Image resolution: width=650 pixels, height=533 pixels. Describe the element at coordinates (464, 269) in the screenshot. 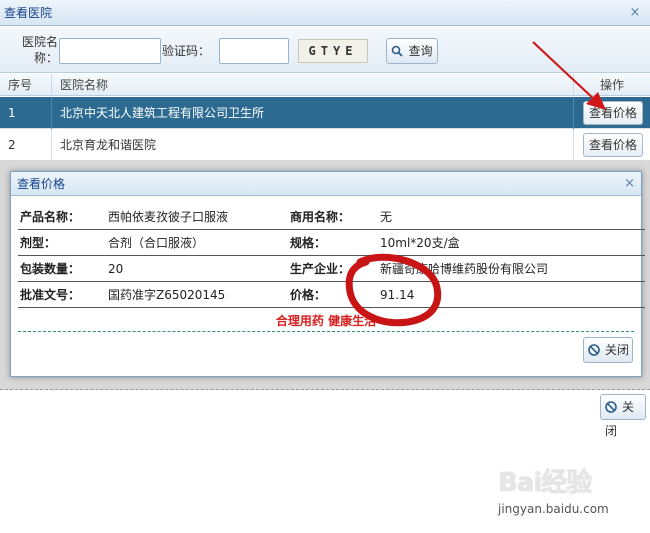

I see `manufacturer-value: 新疆奇康哈博维药股份有限公司` at that location.